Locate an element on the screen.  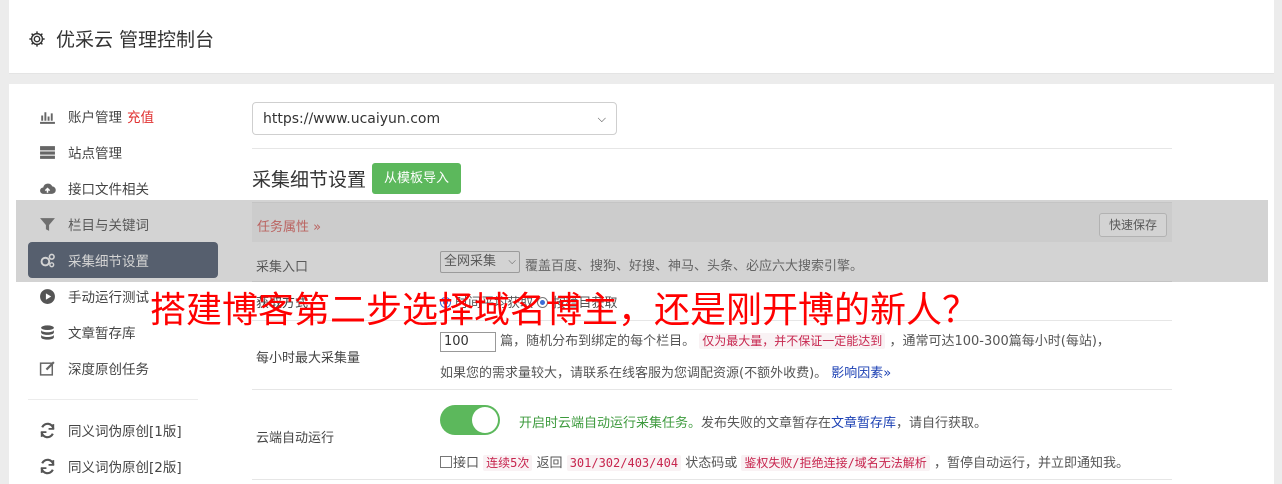
section-title: 采集细节设置 is located at coordinates (309, 179).